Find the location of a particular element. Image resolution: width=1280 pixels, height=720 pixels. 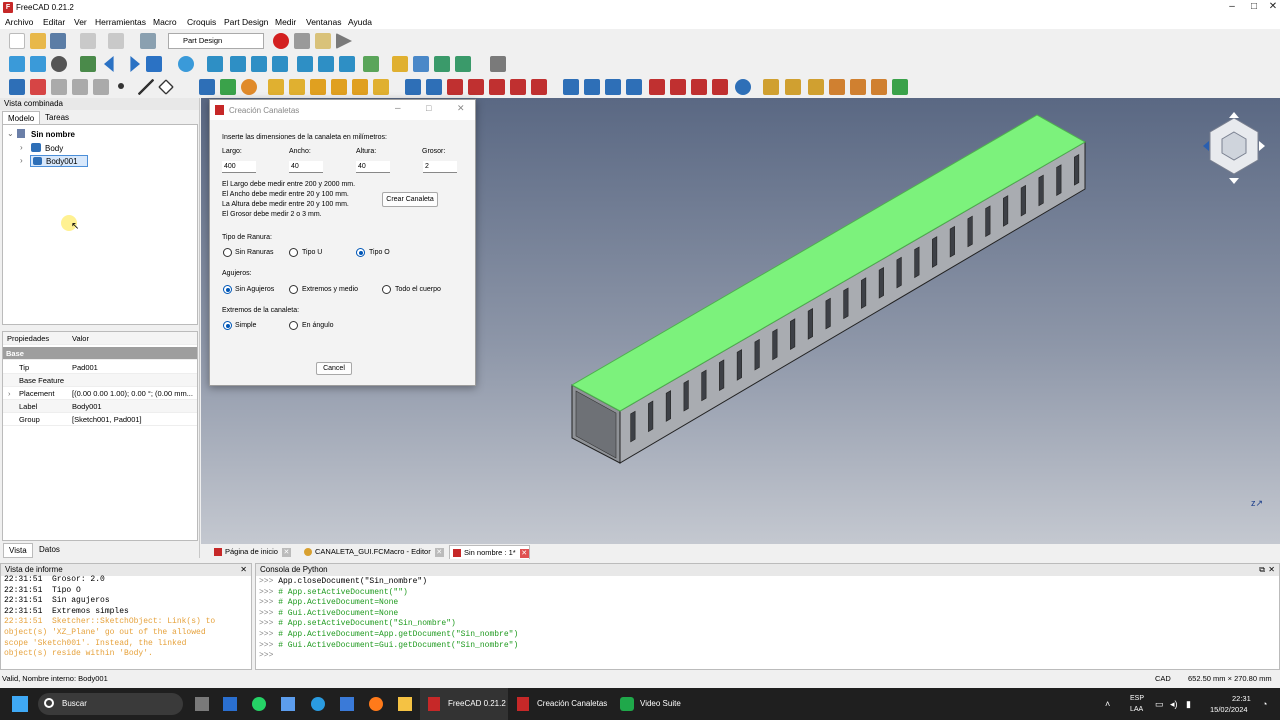

group-icon is located at coordinates (421, 64).